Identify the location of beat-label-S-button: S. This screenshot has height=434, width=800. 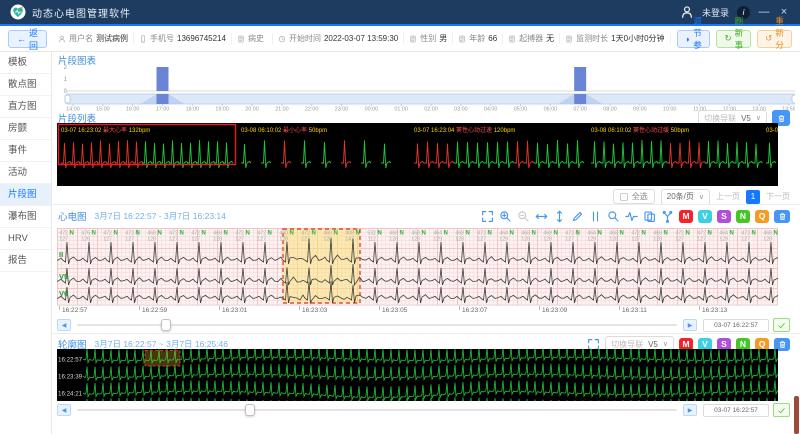
(724, 216).